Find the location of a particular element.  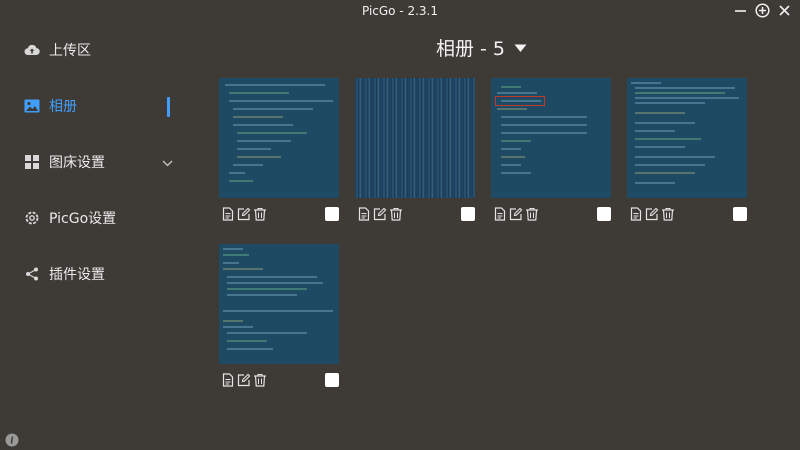

window-controls is located at coordinates (762, 10).